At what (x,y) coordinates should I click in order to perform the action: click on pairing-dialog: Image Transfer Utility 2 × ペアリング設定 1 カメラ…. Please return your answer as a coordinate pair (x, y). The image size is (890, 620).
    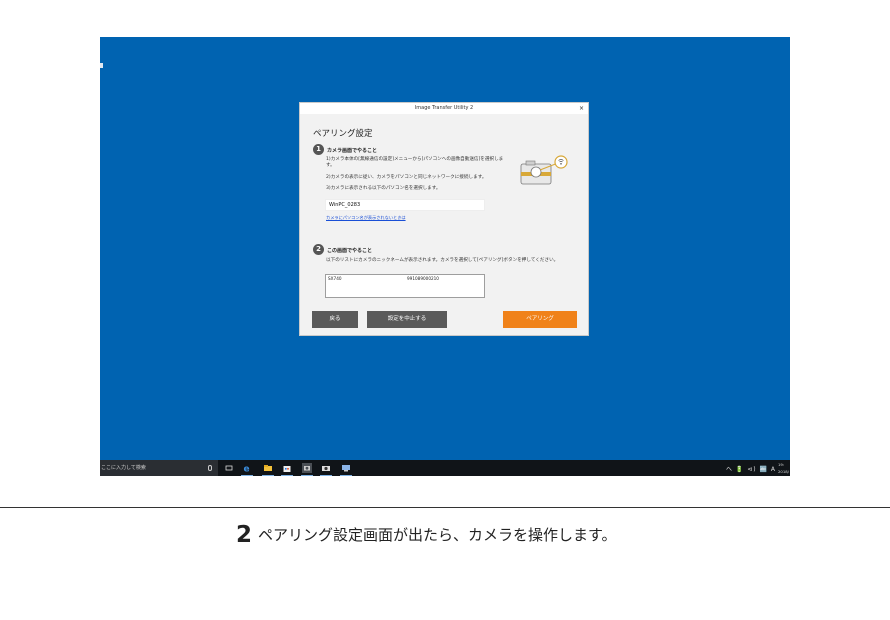
    Looking at the image, I should click on (444, 219).